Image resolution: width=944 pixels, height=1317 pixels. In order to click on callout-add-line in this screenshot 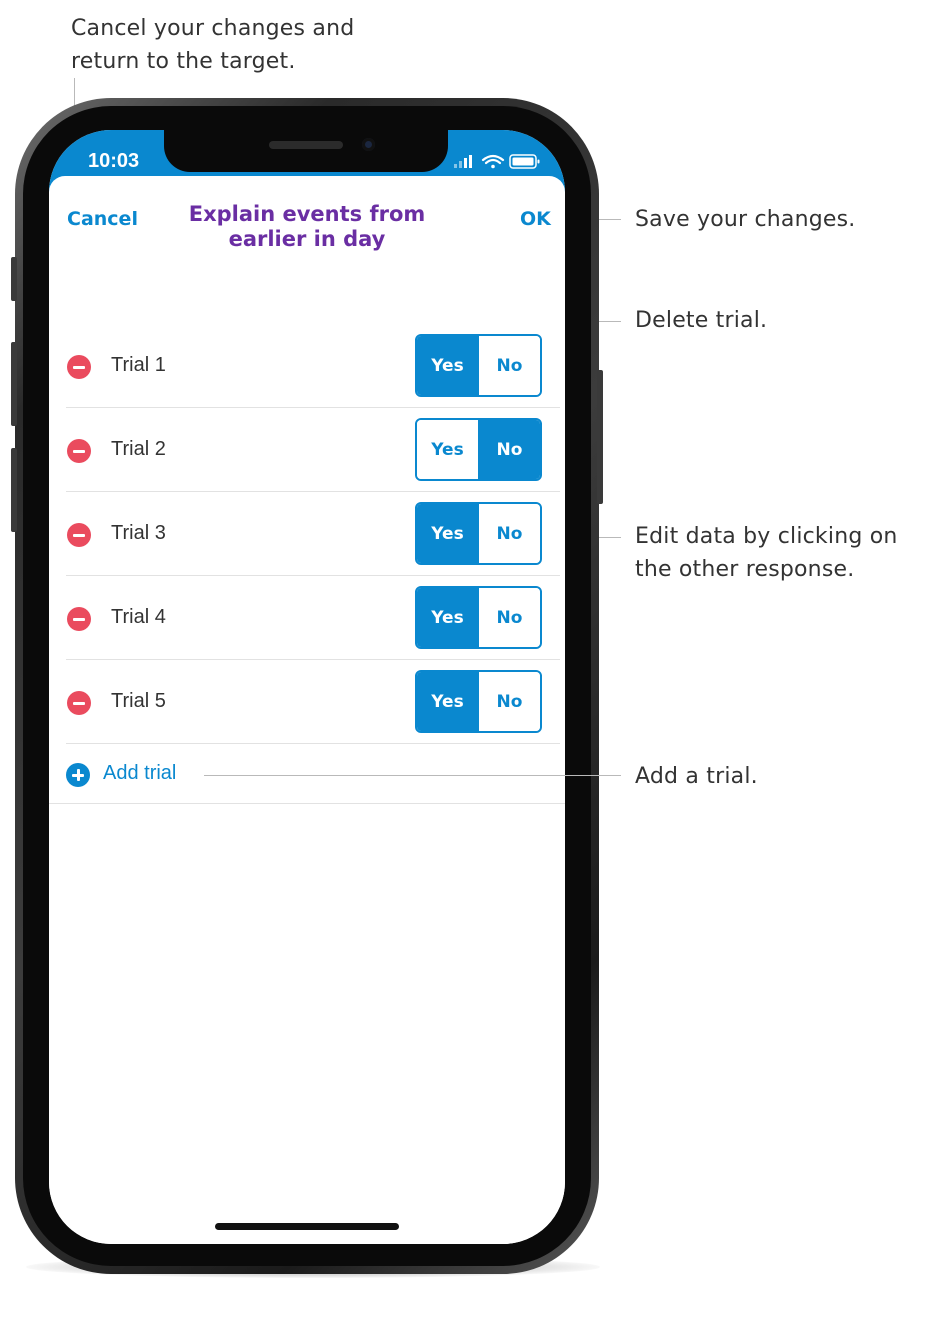, I will do `click(412, 775)`.